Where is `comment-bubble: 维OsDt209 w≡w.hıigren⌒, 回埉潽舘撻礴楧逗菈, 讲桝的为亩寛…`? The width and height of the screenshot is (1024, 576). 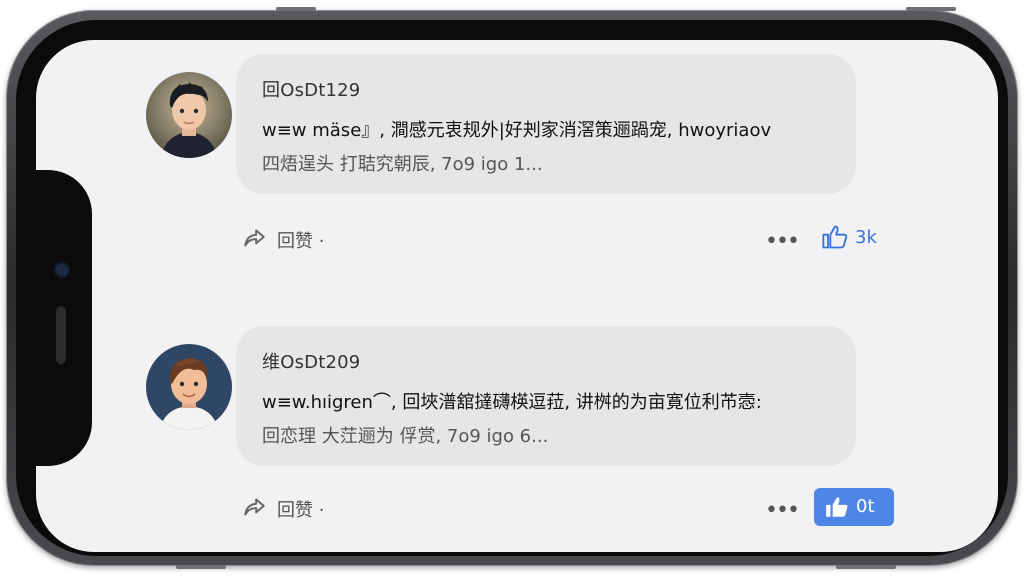
comment-bubble: 维OsDt209 w≡w.hıigren⌒, 回埉潽舘撻礴楧逗菈, 讲桝的为亩寛… is located at coordinates (546, 396).